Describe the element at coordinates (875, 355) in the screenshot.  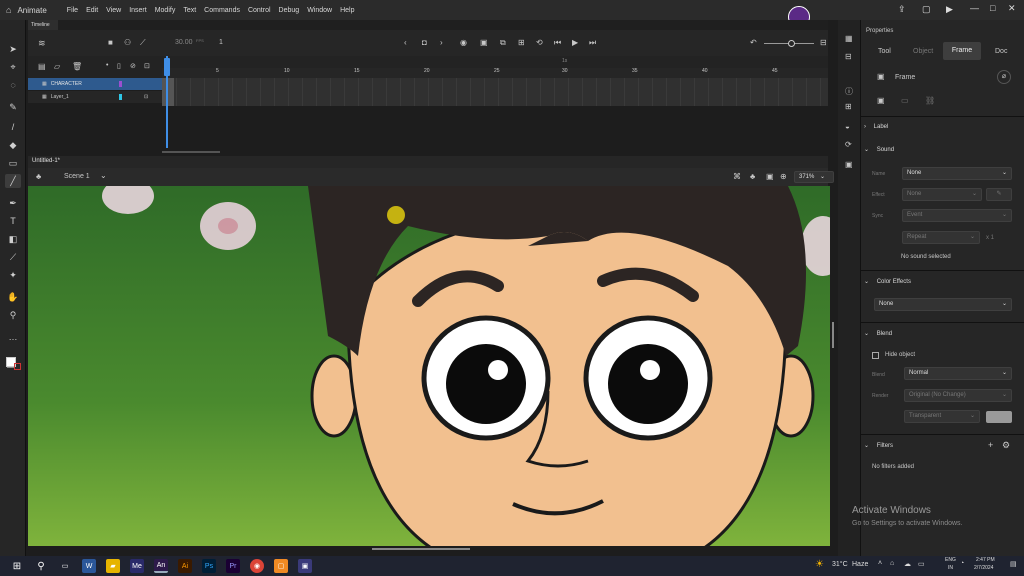
I see `hide-object-checkbox` at that location.